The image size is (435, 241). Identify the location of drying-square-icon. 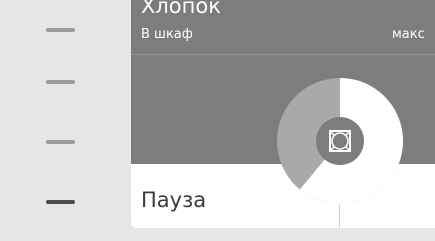
(340, 141).